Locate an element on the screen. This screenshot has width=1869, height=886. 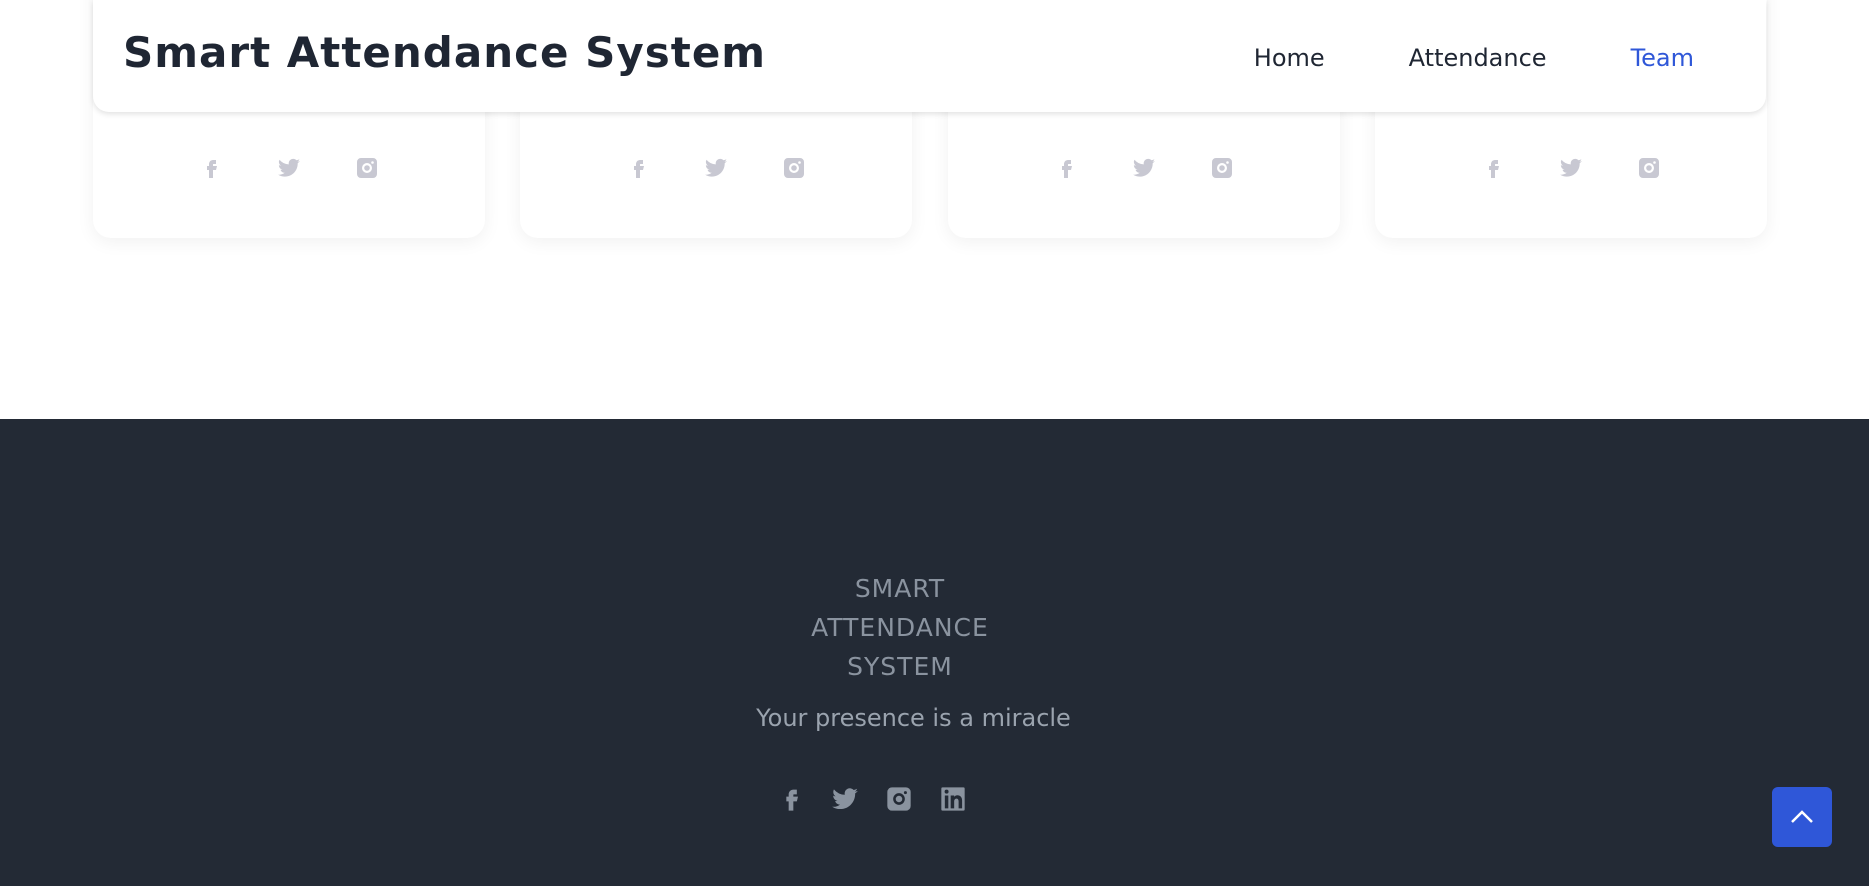
nav-team: Team is located at coordinates (1662, 58).